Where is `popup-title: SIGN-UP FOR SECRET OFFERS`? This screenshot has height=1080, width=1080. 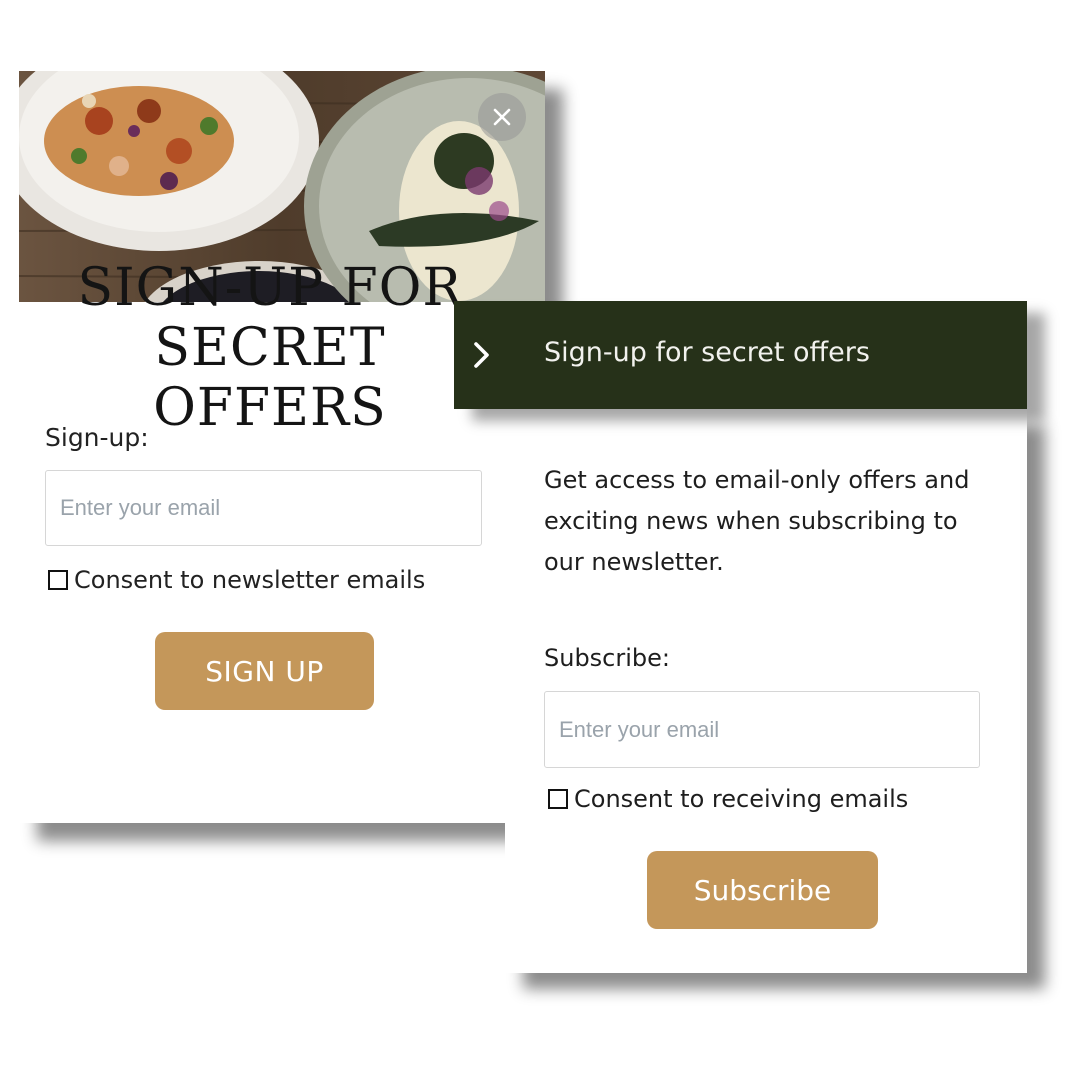
popup-title: SIGN-UP FOR SECRET OFFERS is located at coordinates (270, 348).